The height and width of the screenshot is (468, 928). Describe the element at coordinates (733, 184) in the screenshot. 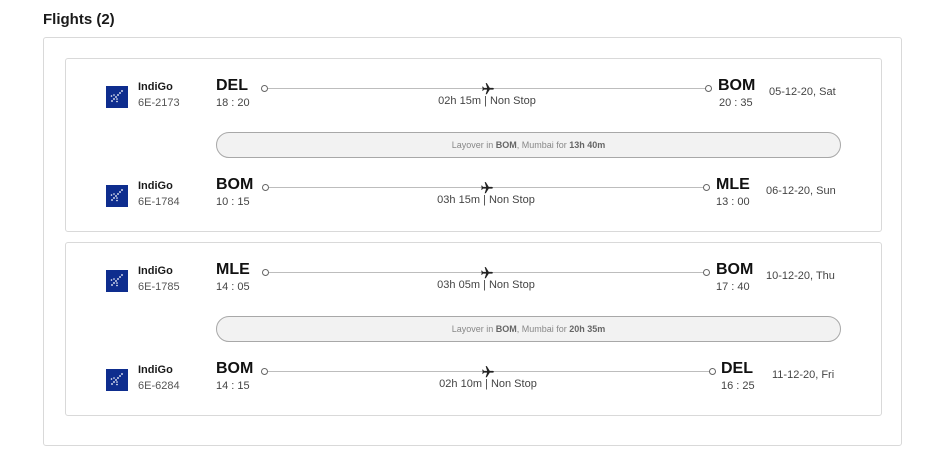

I see `arrival-airport: MLE` at that location.